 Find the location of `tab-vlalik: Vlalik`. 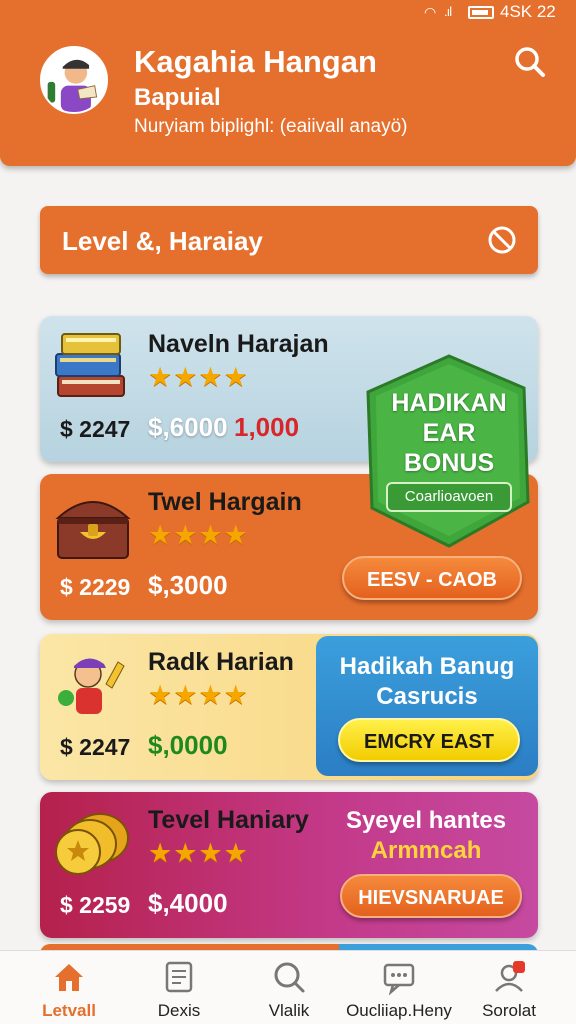

tab-vlalik: Vlalik is located at coordinates (289, 987).